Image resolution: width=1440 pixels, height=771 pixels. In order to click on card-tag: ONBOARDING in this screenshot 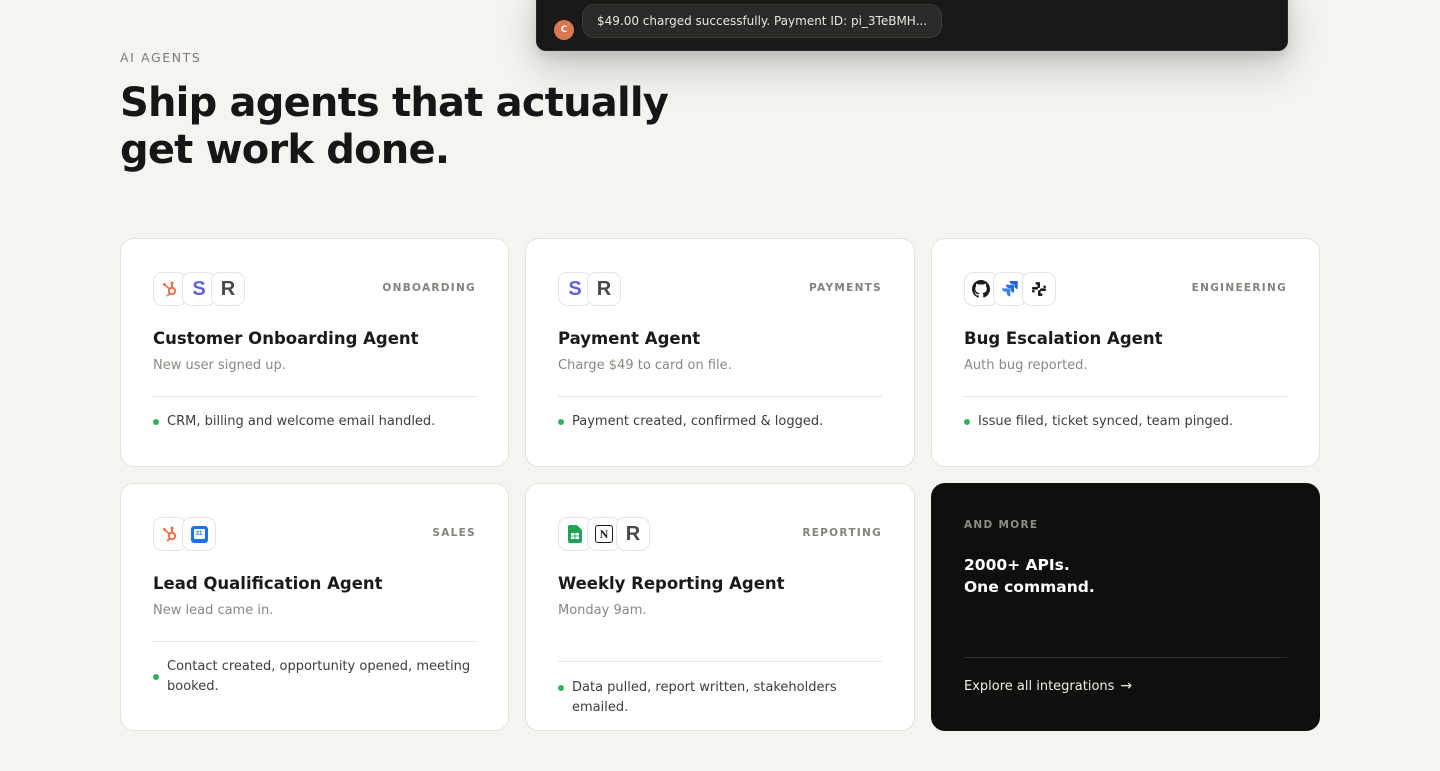, I will do `click(429, 288)`.